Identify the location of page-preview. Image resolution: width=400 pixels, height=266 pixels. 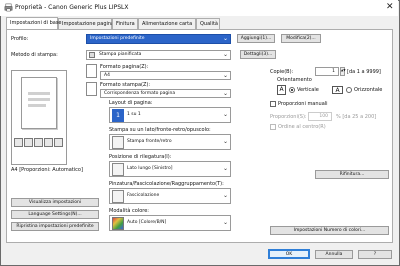
(39, 117).